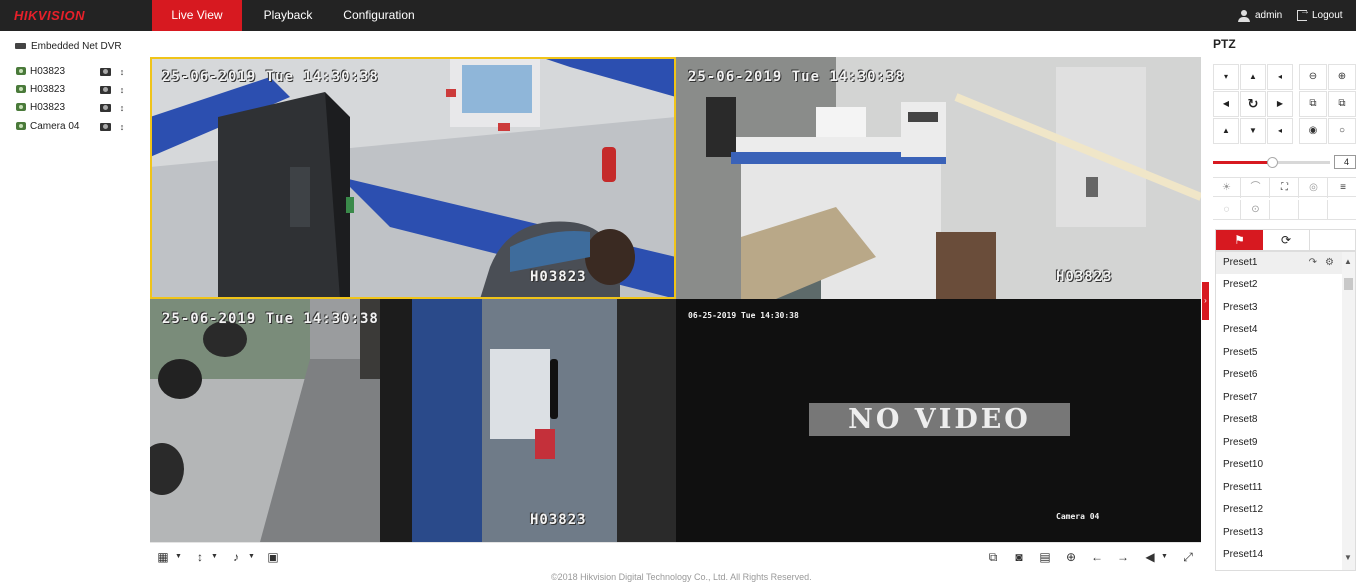 The height and width of the screenshot is (582, 1356). I want to click on window-layout-icon: ▦, so click(163, 557).